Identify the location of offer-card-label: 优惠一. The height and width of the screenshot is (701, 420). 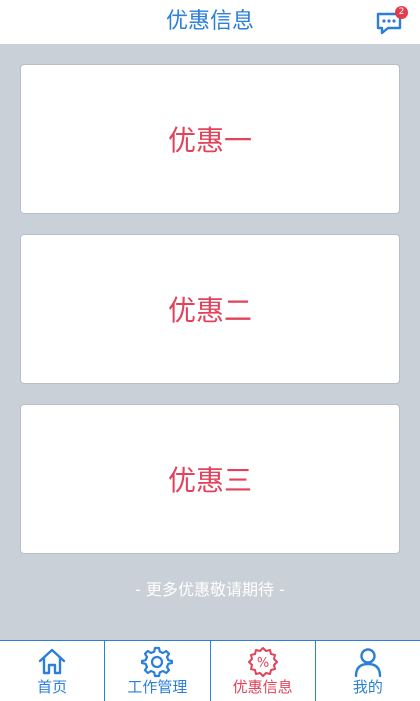
(209, 140).